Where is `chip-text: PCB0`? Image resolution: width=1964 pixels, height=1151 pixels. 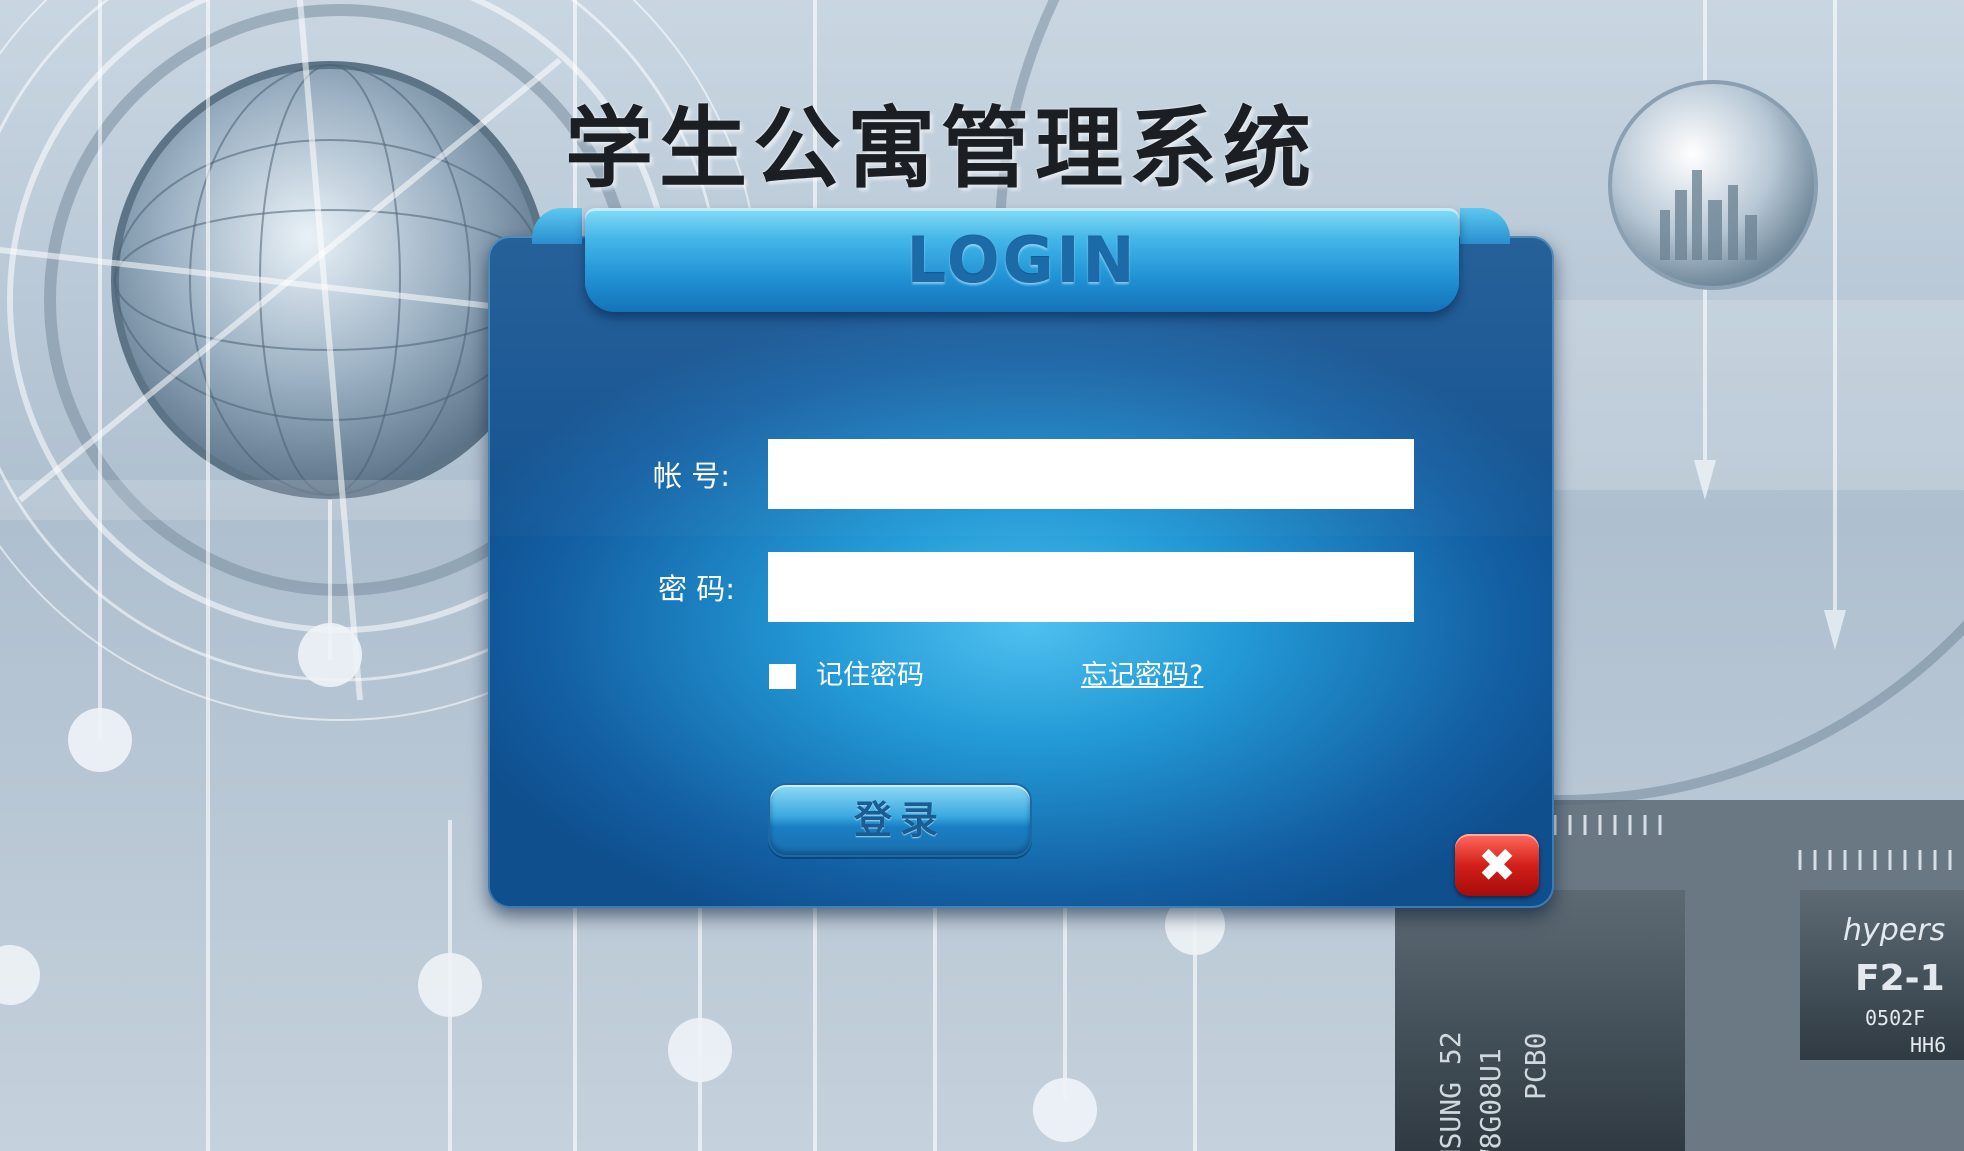 chip-text: PCB0 is located at coordinates (1535, 1066).